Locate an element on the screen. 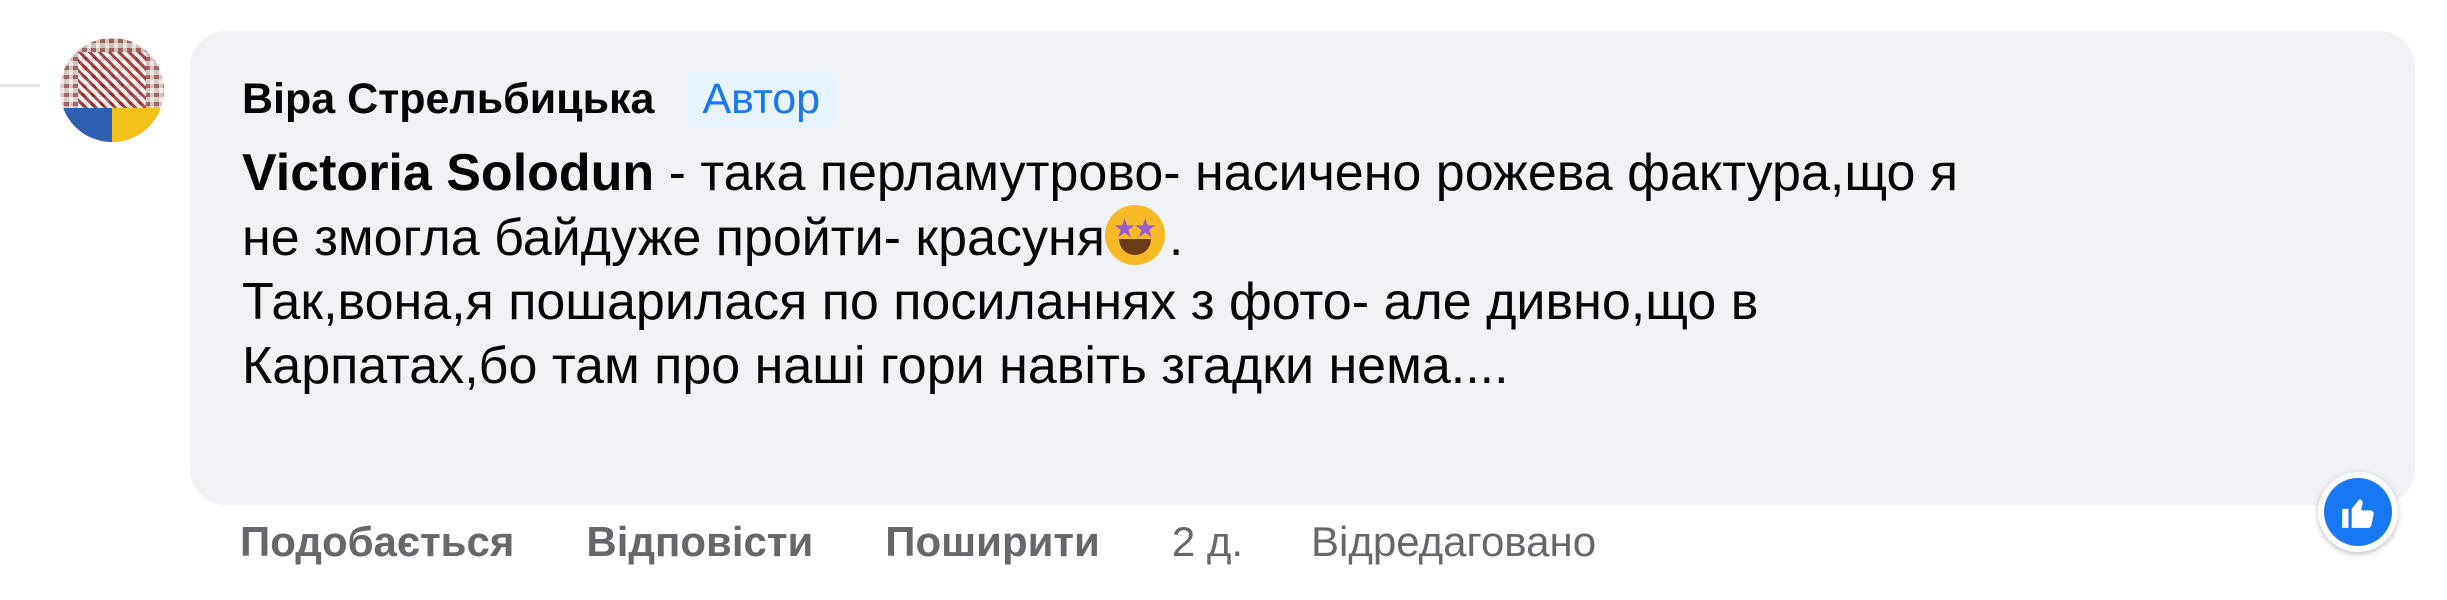 The width and height of the screenshot is (2447, 600). comment-header: Віра Стрельбицька Автор is located at coordinates (539, 99).